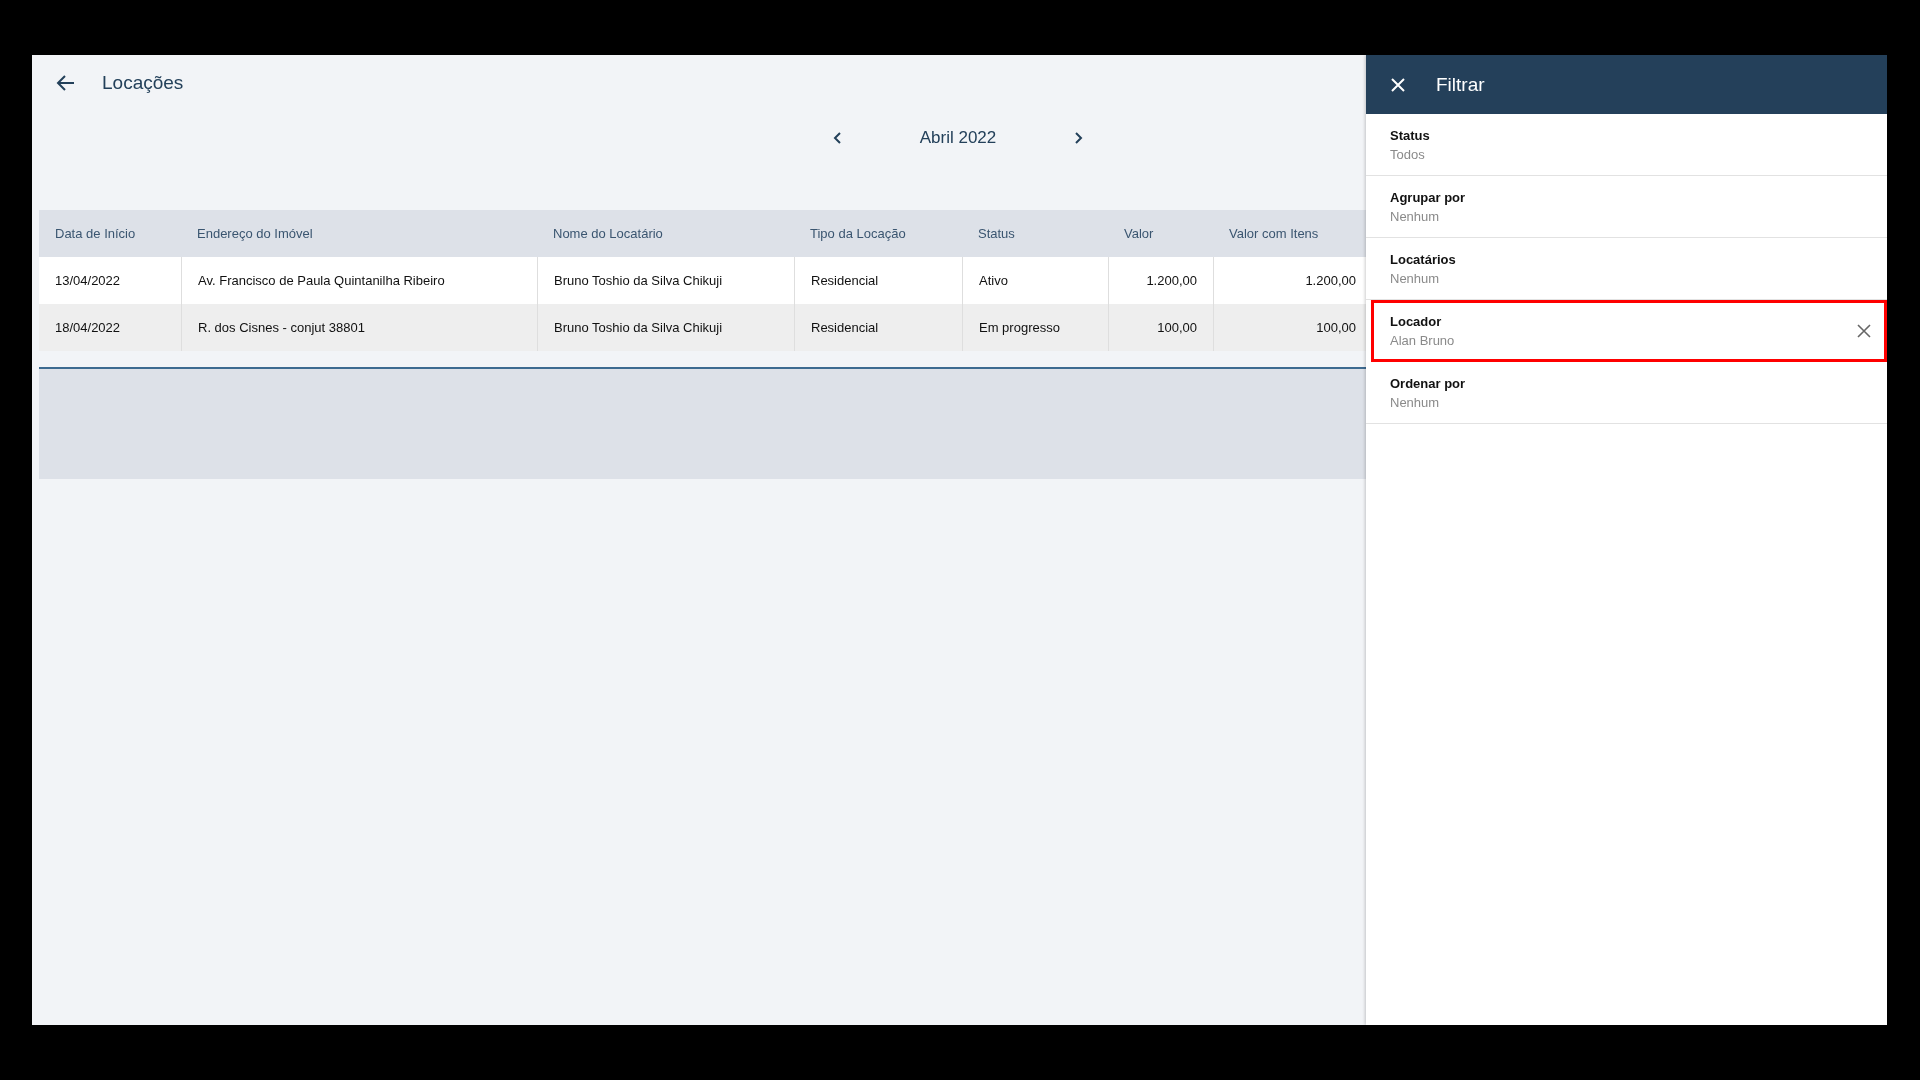  What do you see at coordinates (1416, 321) in the screenshot?
I see `filter-label: Locador` at bounding box center [1416, 321].